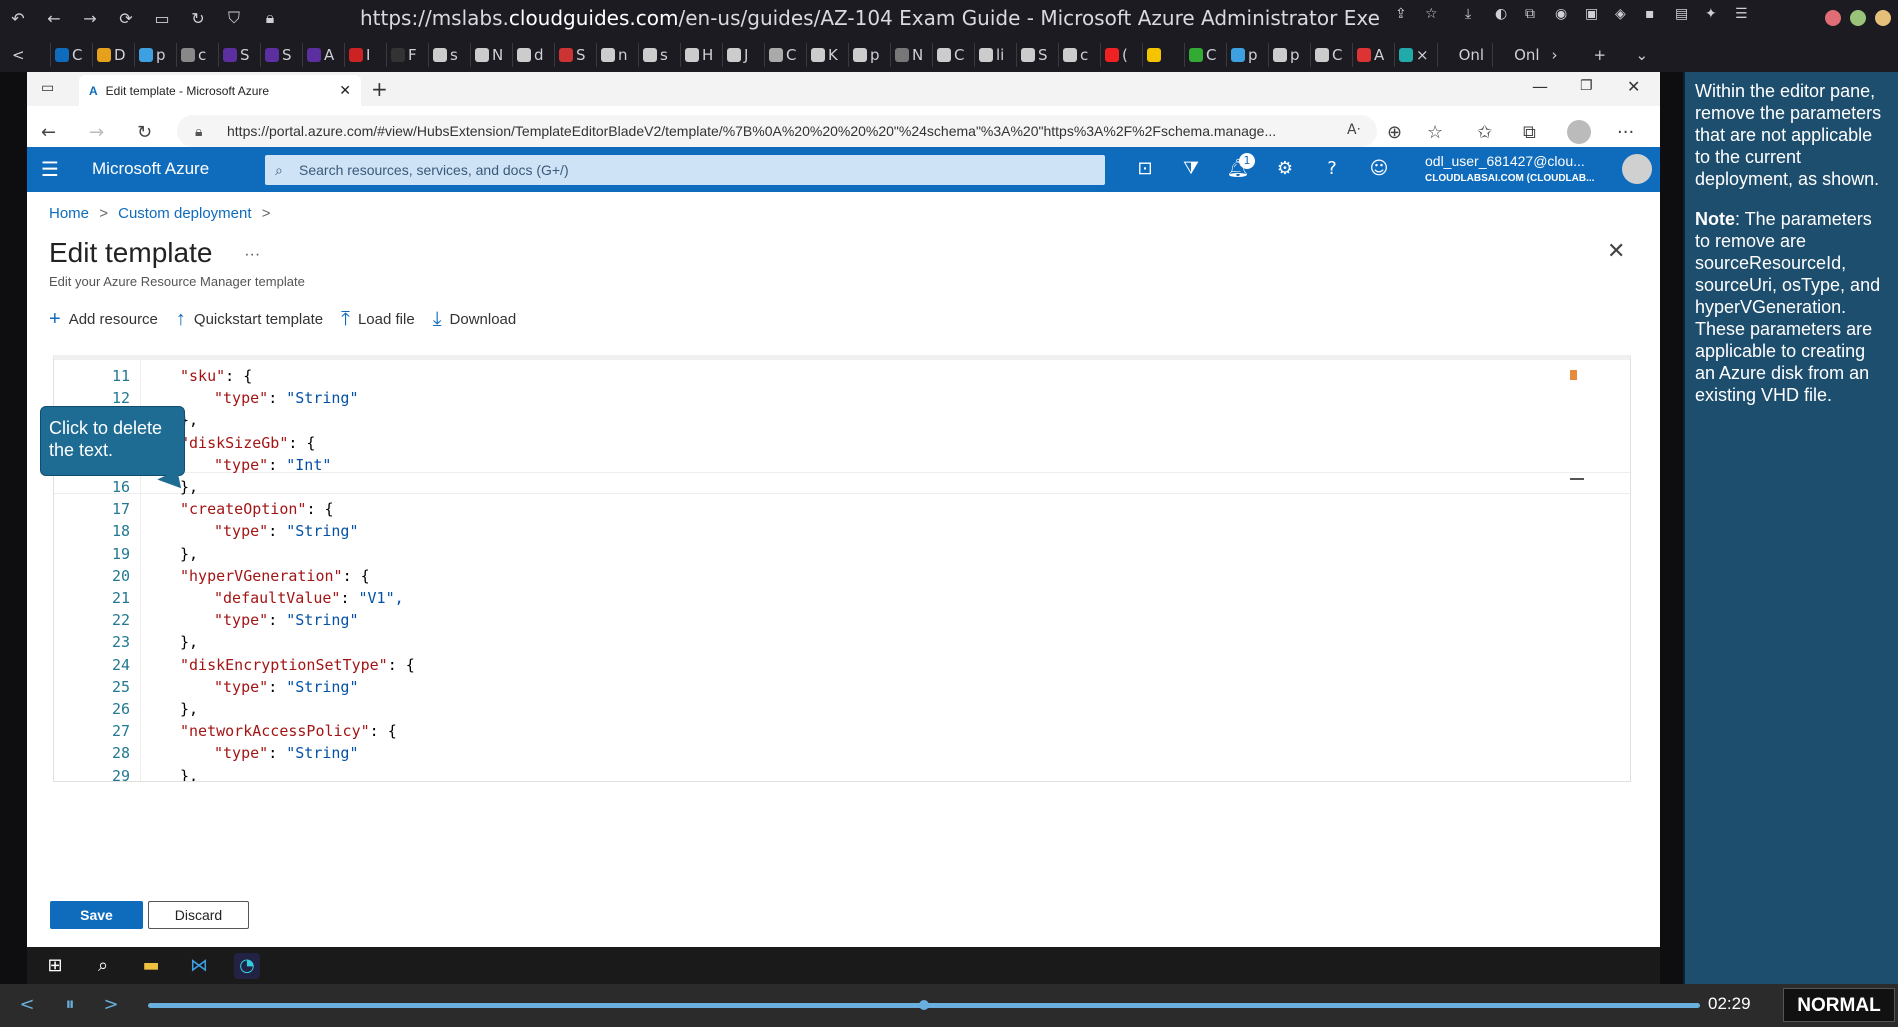 The height and width of the screenshot is (1027, 1898). Describe the element at coordinates (321, 55) in the screenshot. I see `outer-tab: A` at that location.